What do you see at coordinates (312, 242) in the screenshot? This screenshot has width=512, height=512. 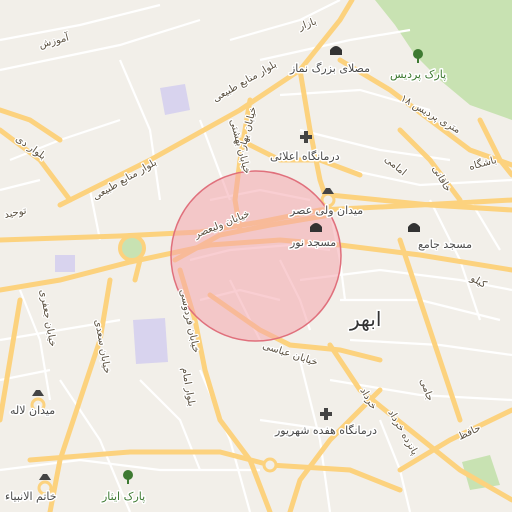 I see `poi-label: مسجد نور` at bounding box center [312, 242].